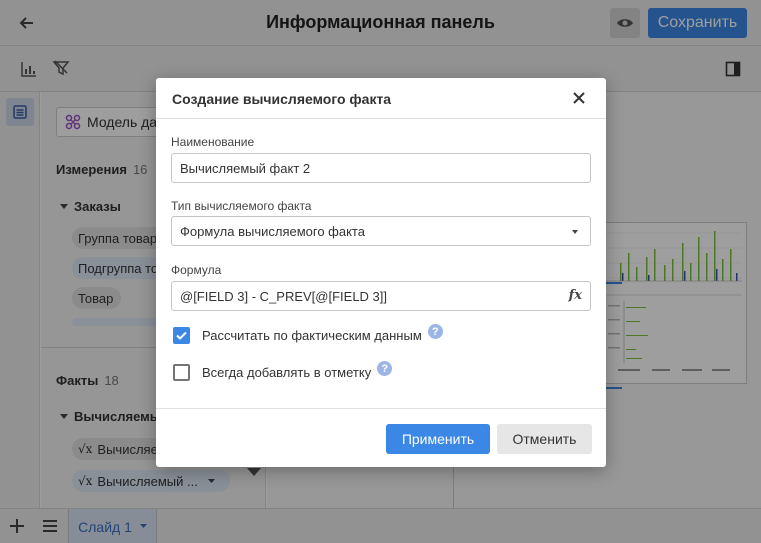  Describe the element at coordinates (381, 408) in the screenshot. I see `dialog-footer-divider` at that location.